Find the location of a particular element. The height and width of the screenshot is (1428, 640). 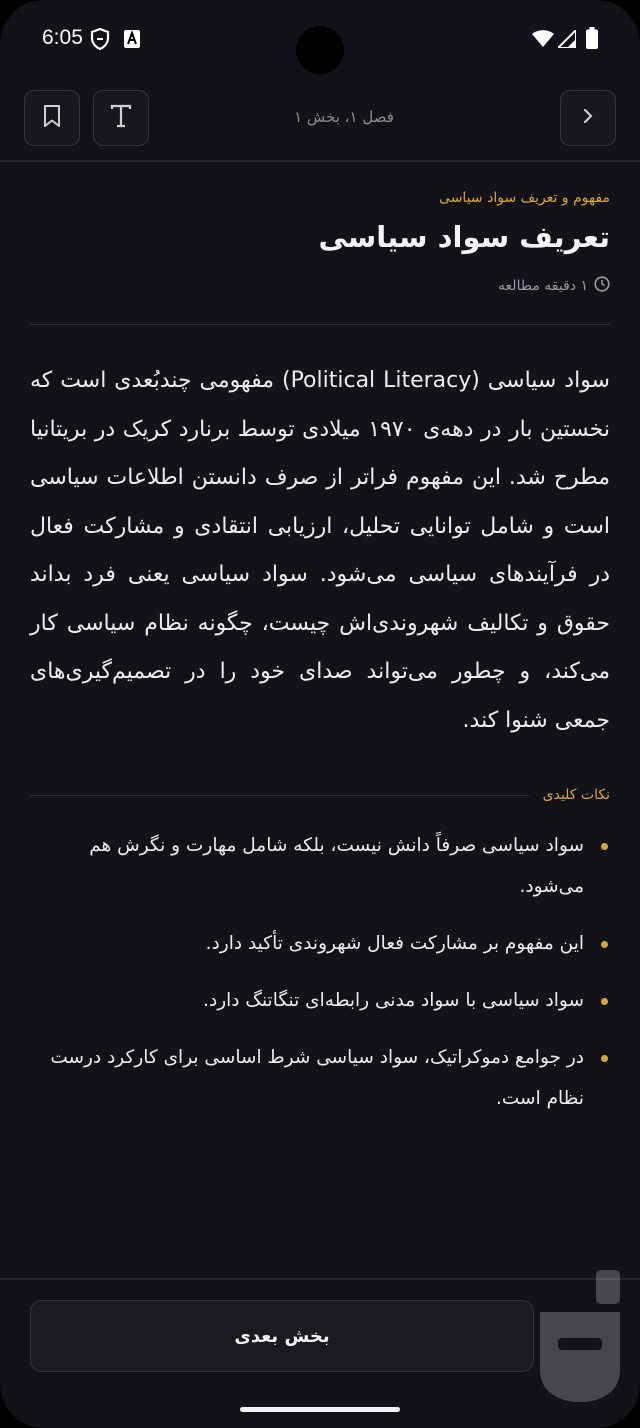

status-bar: 6:05 is located at coordinates (320, 40).